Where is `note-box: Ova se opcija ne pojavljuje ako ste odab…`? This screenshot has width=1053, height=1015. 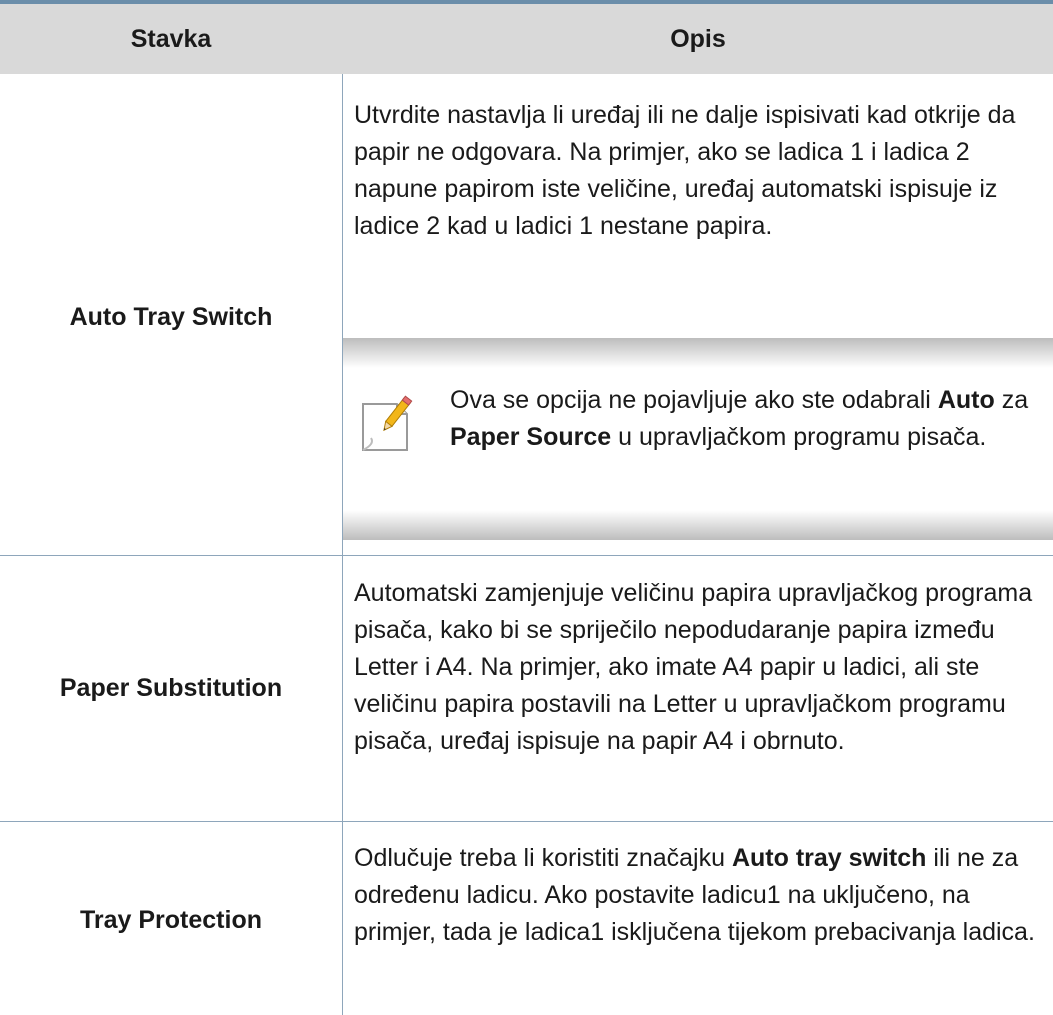 note-box: Ova se opcija ne pojavljuje ako ste odab… is located at coordinates (698, 439).